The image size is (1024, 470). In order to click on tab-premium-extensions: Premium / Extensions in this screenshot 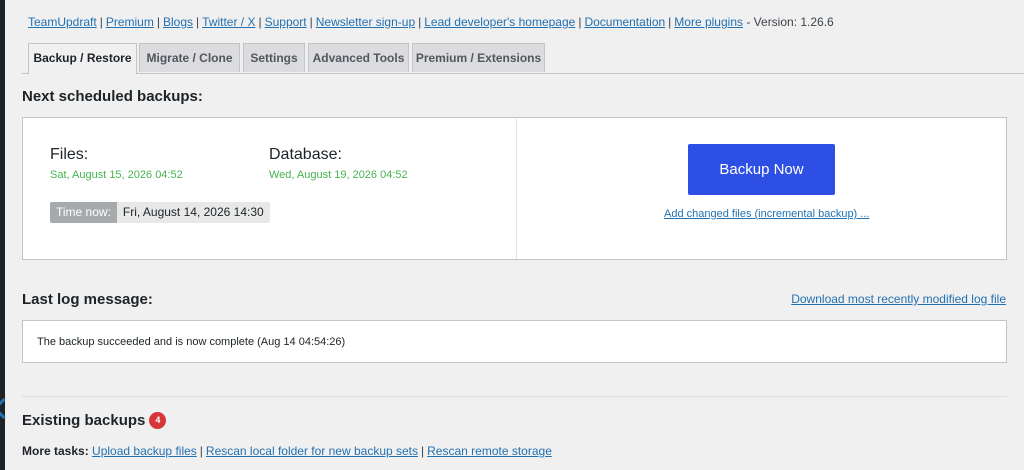, I will do `click(478, 57)`.